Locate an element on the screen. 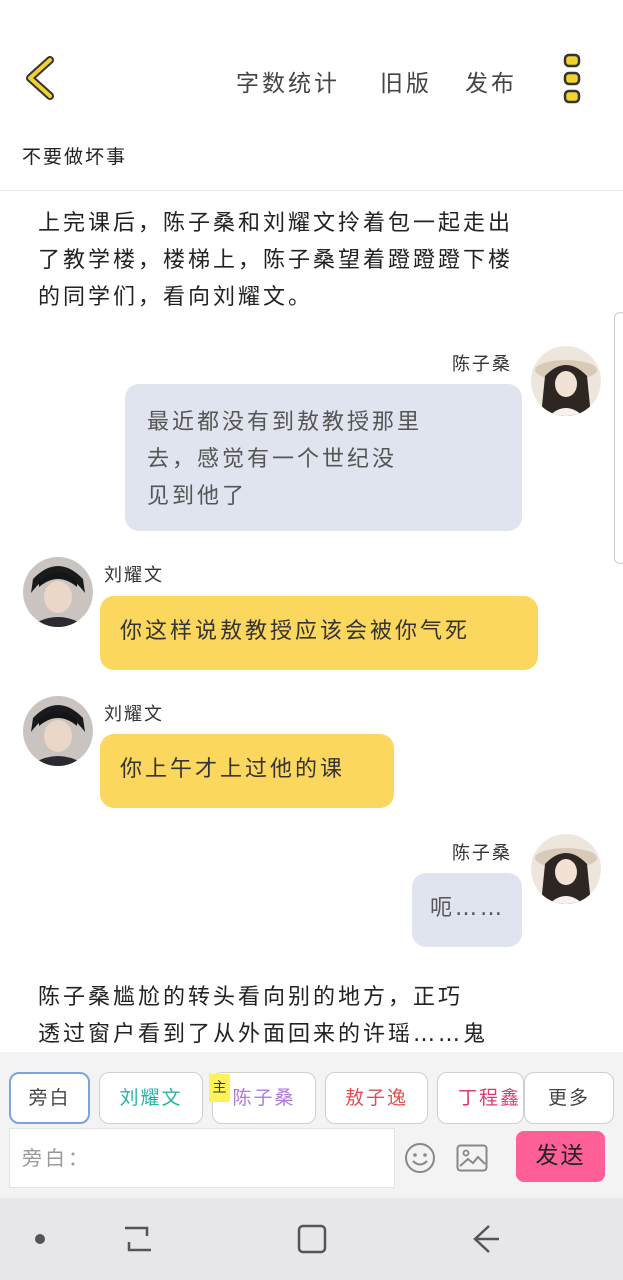 This screenshot has width=623, height=1280. back-button is located at coordinates (42, 78).